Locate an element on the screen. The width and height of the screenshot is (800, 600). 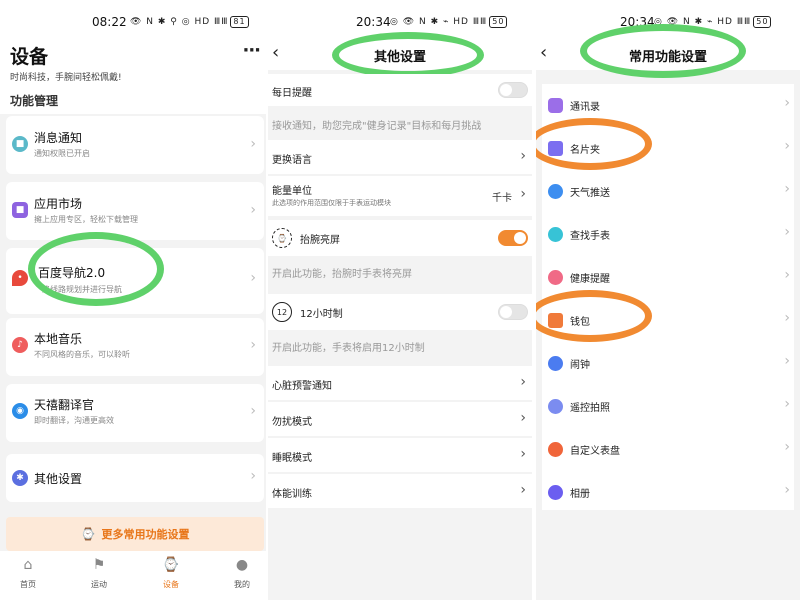
tab-label: 设备 is located at coordinates (171, 584).